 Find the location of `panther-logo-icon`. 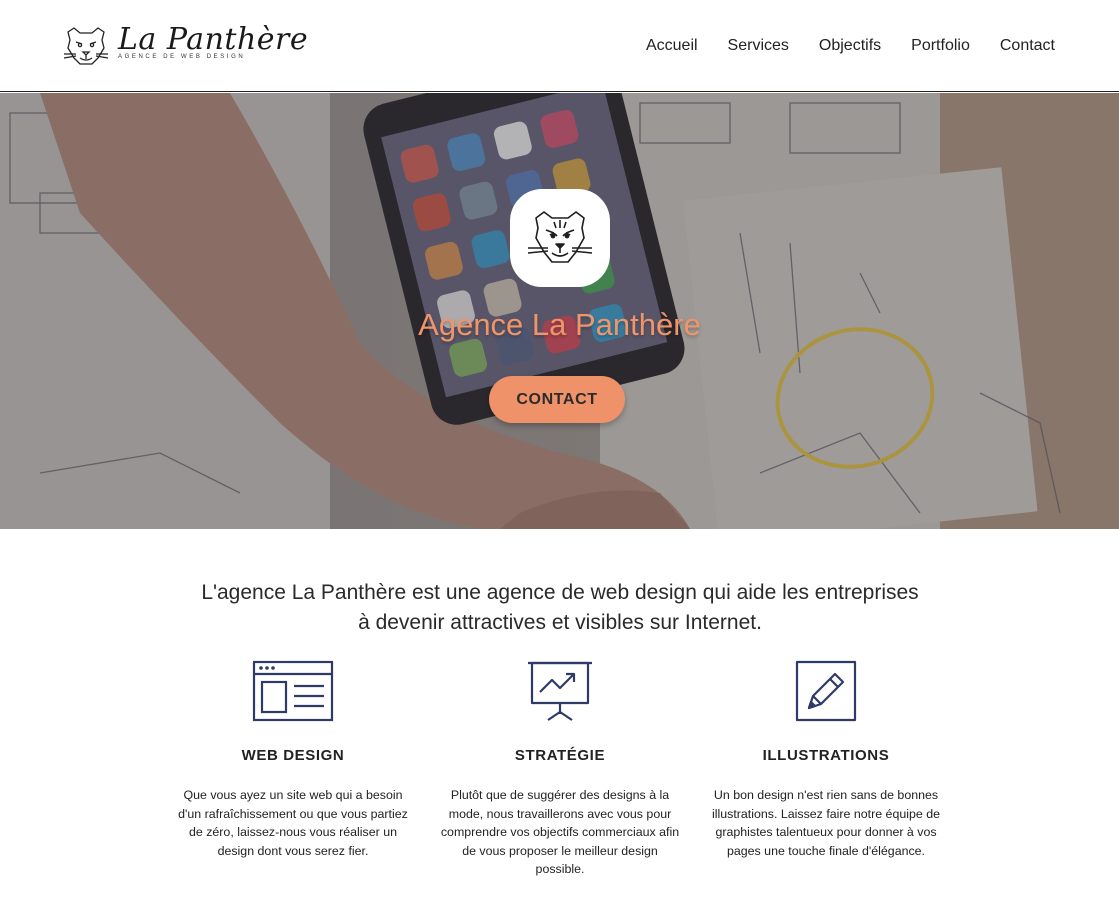

panther-logo-icon is located at coordinates (86, 46).